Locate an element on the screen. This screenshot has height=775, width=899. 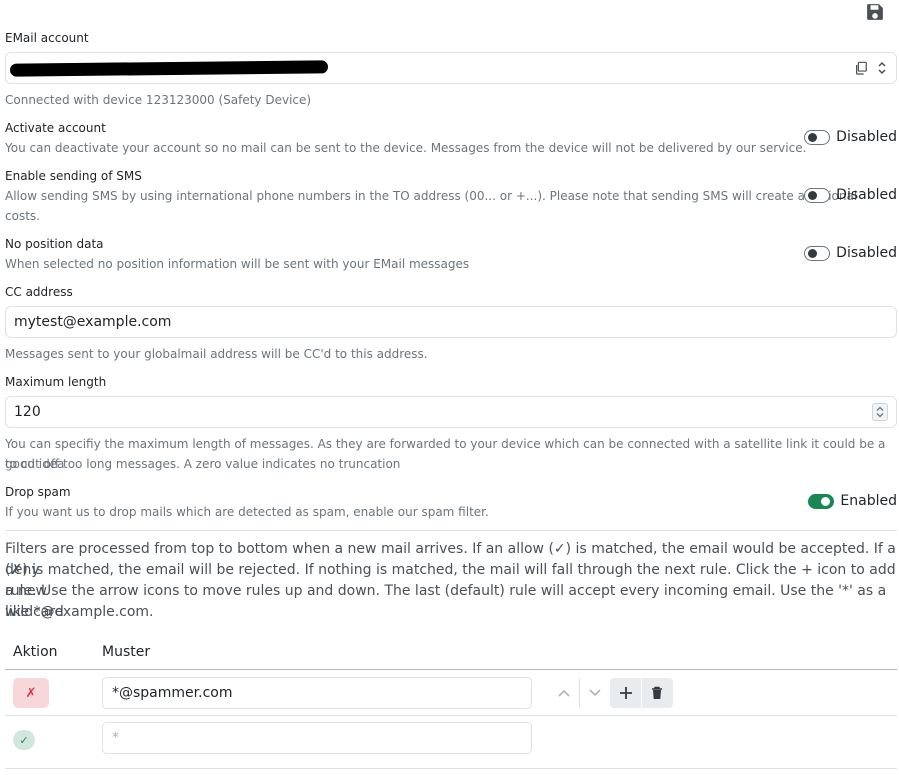
spam-state-label: Enabled is located at coordinates (868, 501).